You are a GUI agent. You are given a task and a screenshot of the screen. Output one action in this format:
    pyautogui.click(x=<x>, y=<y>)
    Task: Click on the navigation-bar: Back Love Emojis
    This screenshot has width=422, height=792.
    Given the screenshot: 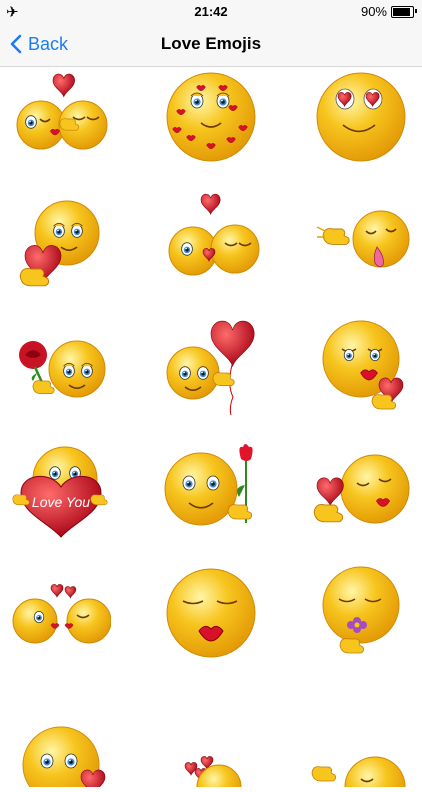 What is the action you would take?
    pyautogui.click(x=211, y=44)
    